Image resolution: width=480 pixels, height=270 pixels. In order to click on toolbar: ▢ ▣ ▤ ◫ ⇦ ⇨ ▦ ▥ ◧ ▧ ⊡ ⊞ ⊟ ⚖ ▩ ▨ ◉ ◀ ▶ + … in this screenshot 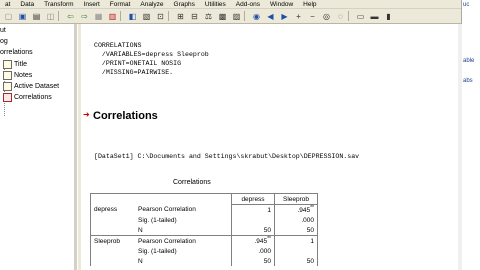, I will do `click(232, 16)`.